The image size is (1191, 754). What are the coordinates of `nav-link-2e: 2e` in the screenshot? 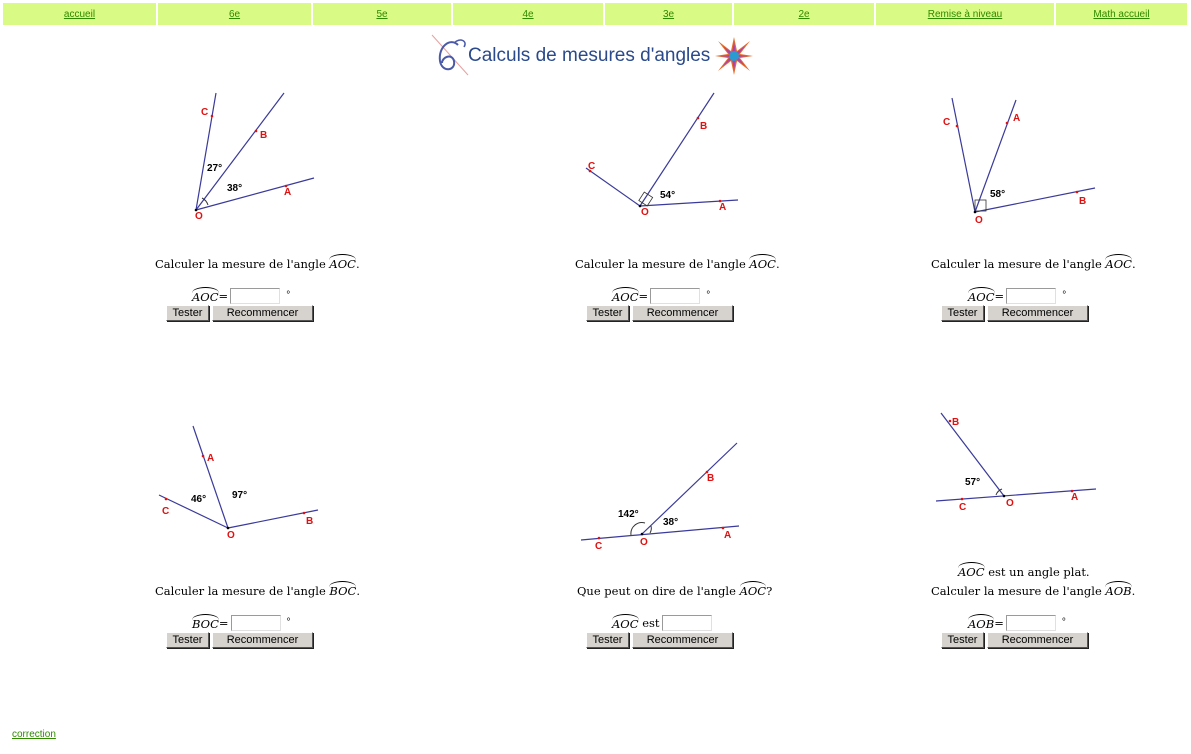 It's located at (803, 14).